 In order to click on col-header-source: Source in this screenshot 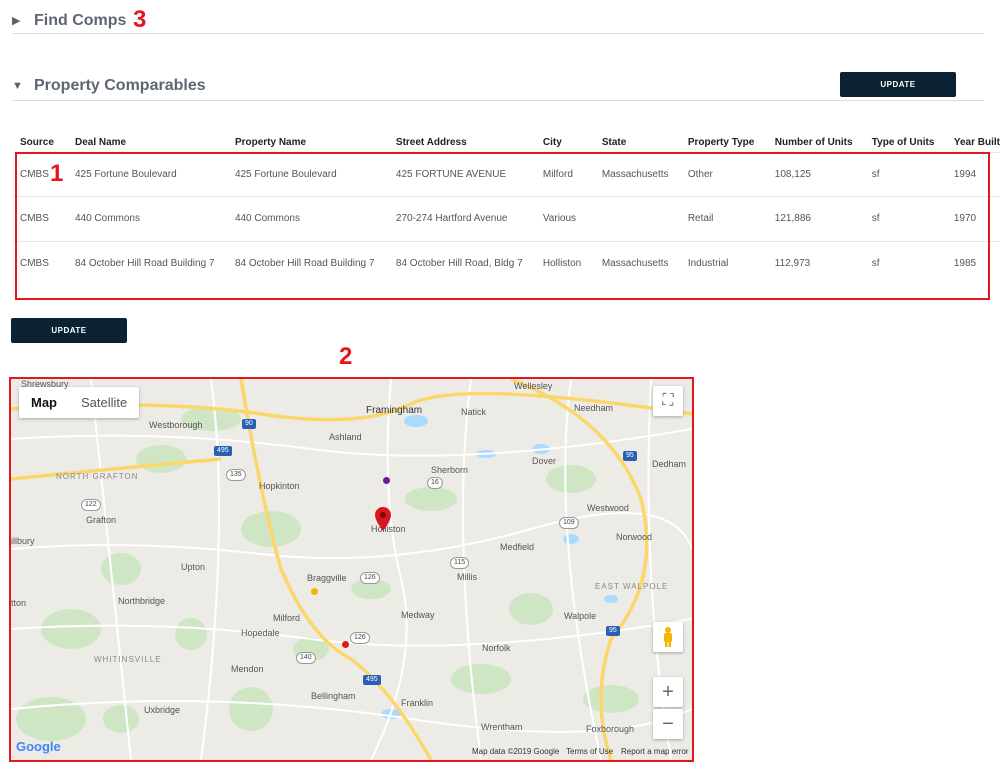, I will do `click(39, 143)`.